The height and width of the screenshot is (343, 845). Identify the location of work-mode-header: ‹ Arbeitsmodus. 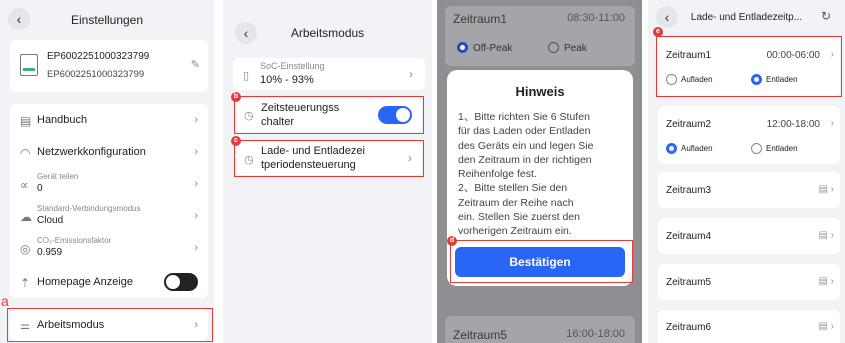
(327, 22).